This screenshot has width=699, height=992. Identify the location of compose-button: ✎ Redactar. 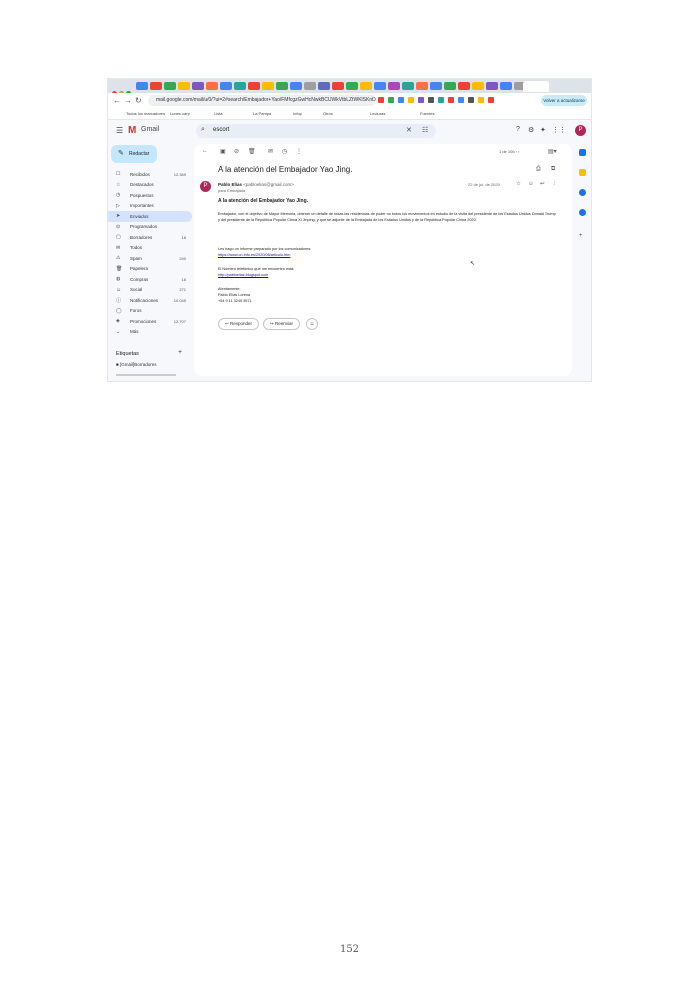
(134, 154).